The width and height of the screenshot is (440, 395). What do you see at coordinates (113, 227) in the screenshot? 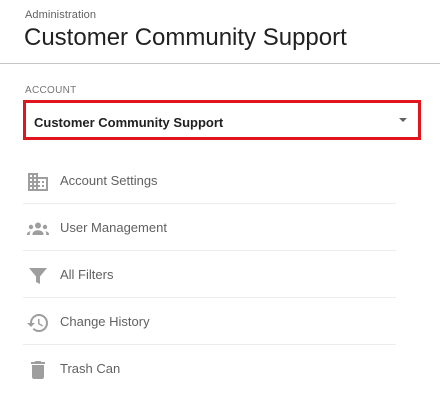
I see `nav-label: User Management` at bounding box center [113, 227].